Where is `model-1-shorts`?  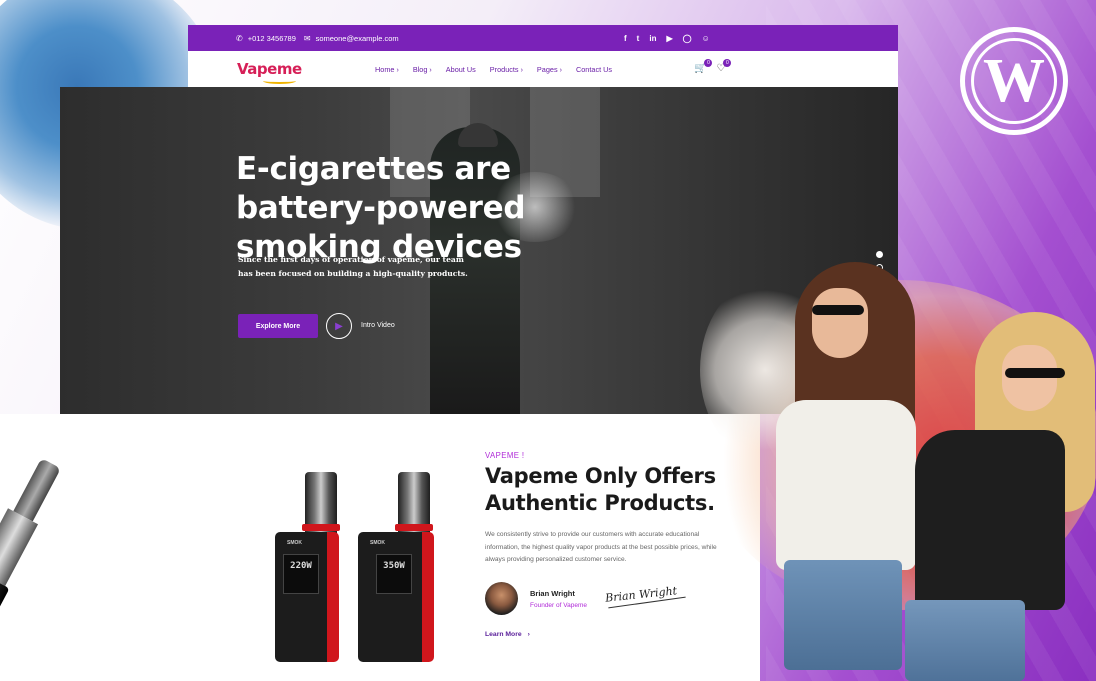 model-1-shorts is located at coordinates (843, 615).